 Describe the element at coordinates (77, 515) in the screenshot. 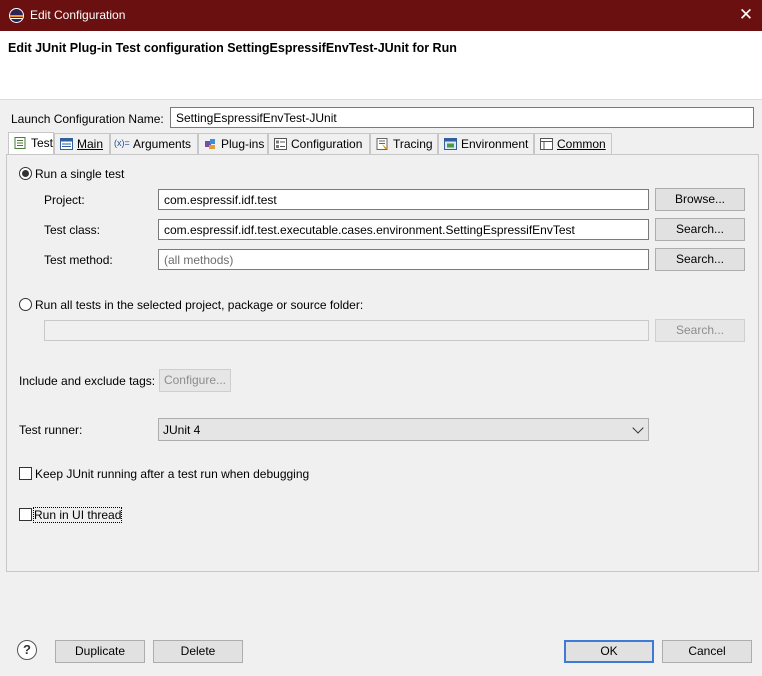

I see `run-in-ui-thread-label: Run in UI thread` at that location.